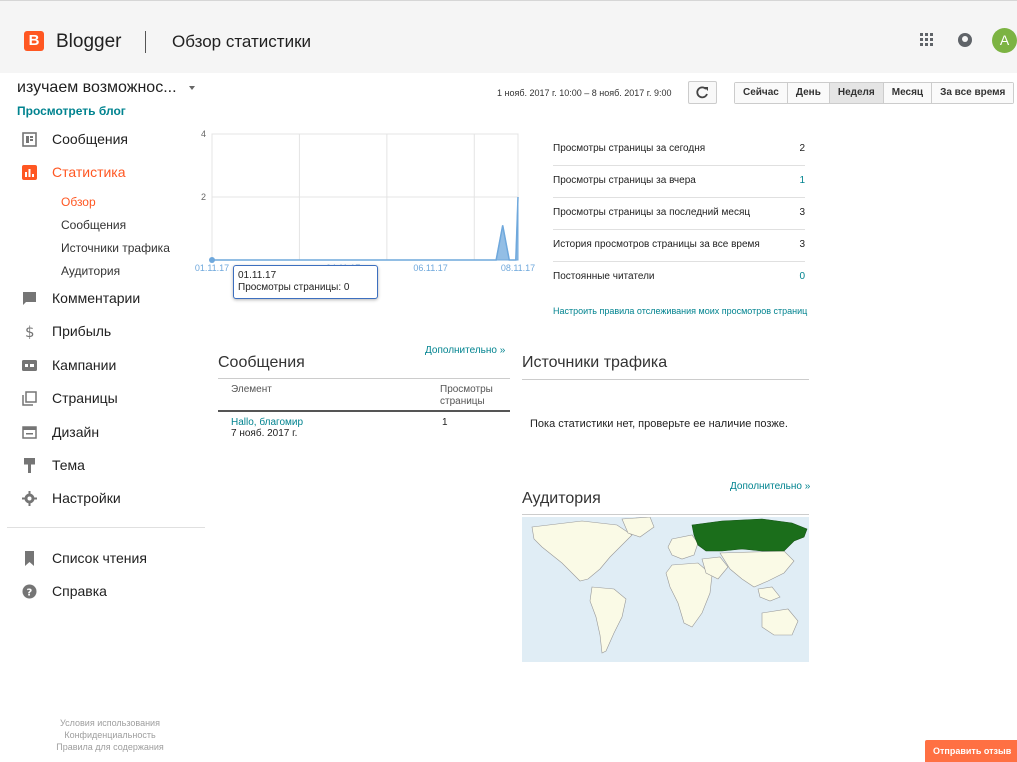 The width and height of the screenshot is (1017, 762). Describe the element at coordinates (973, 93) in the screenshot. I see `period-all-time-button: За все время` at that location.